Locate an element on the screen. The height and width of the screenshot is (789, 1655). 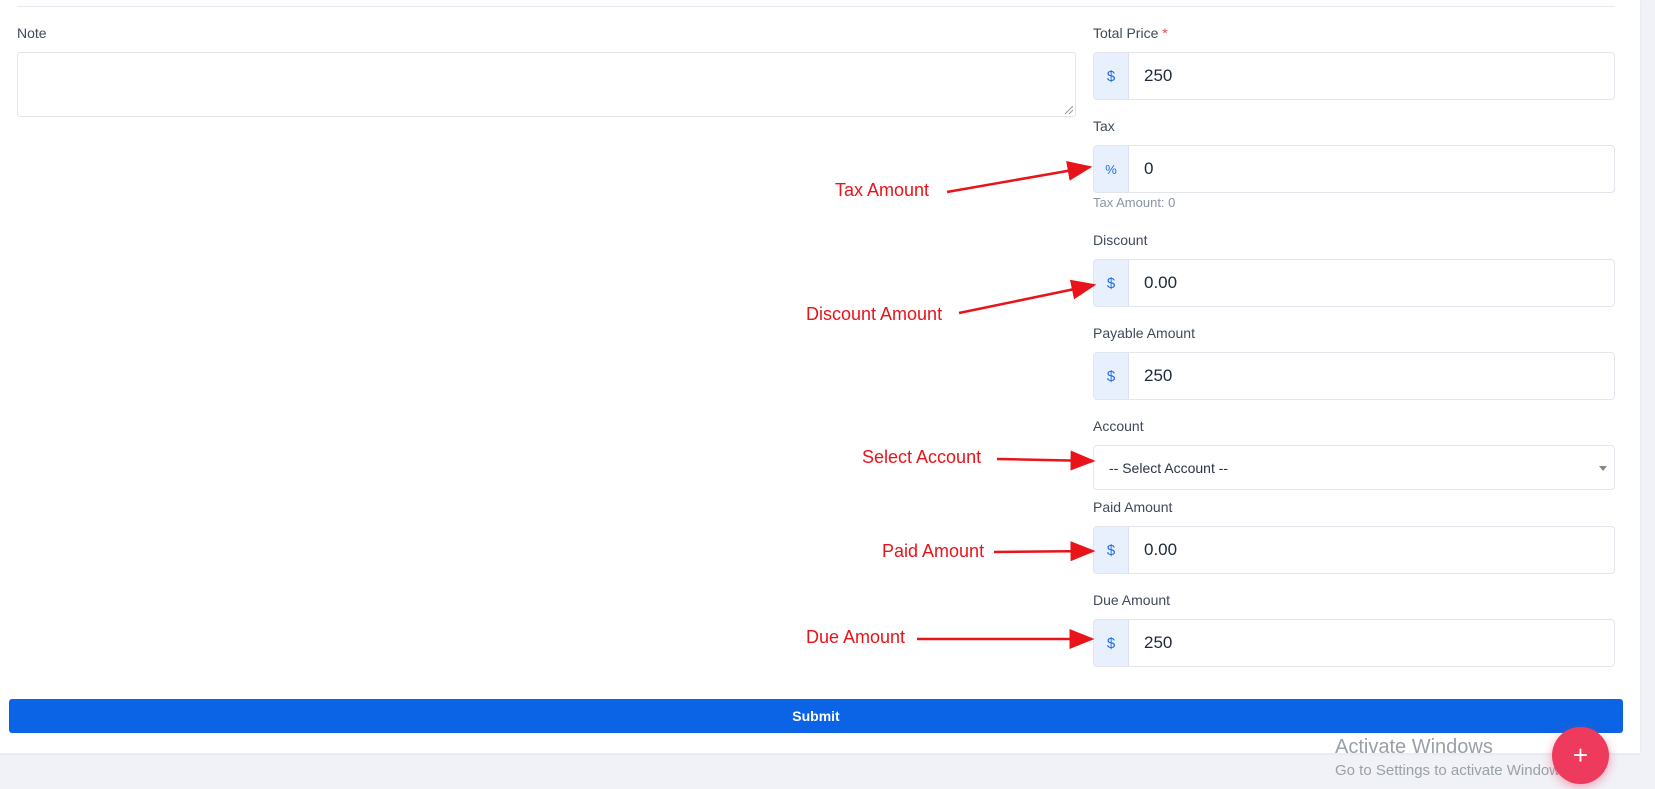
submit-button: Submit is located at coordinates (816, 716).